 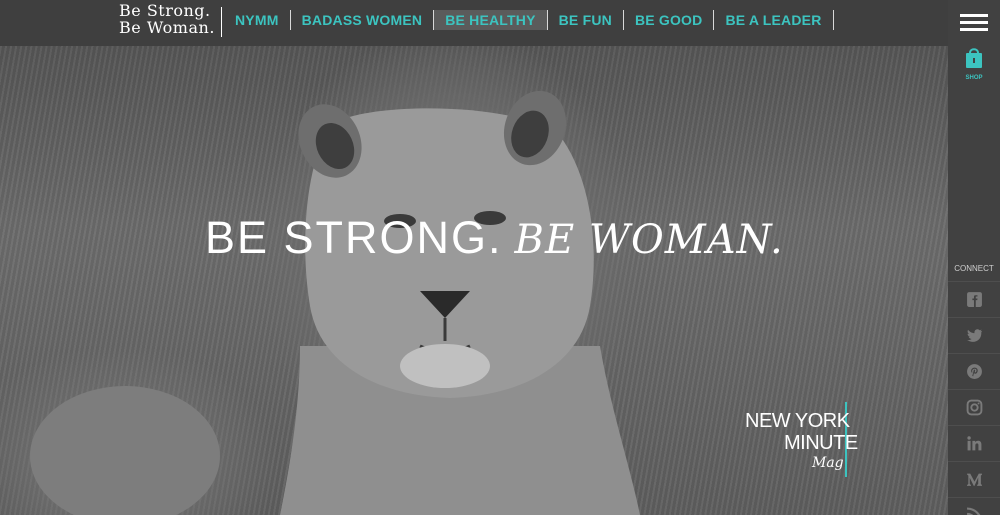 I want to click on instagram-icon, so click(x=974, y=407).